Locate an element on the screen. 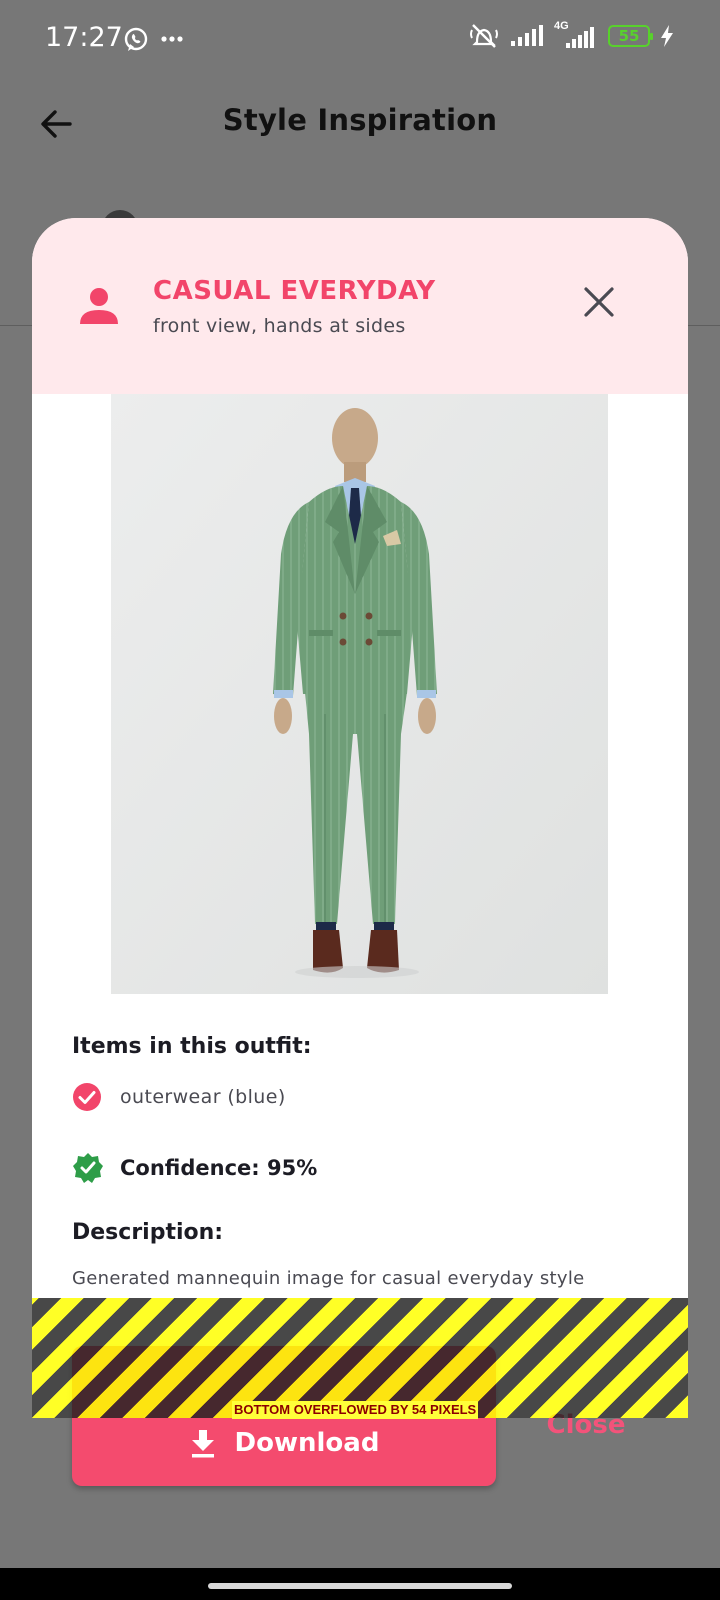  overflow-warning-label: BOTTOM OVERFLOWED BY 54 PIXELS is located at coordinates (355, 1410).